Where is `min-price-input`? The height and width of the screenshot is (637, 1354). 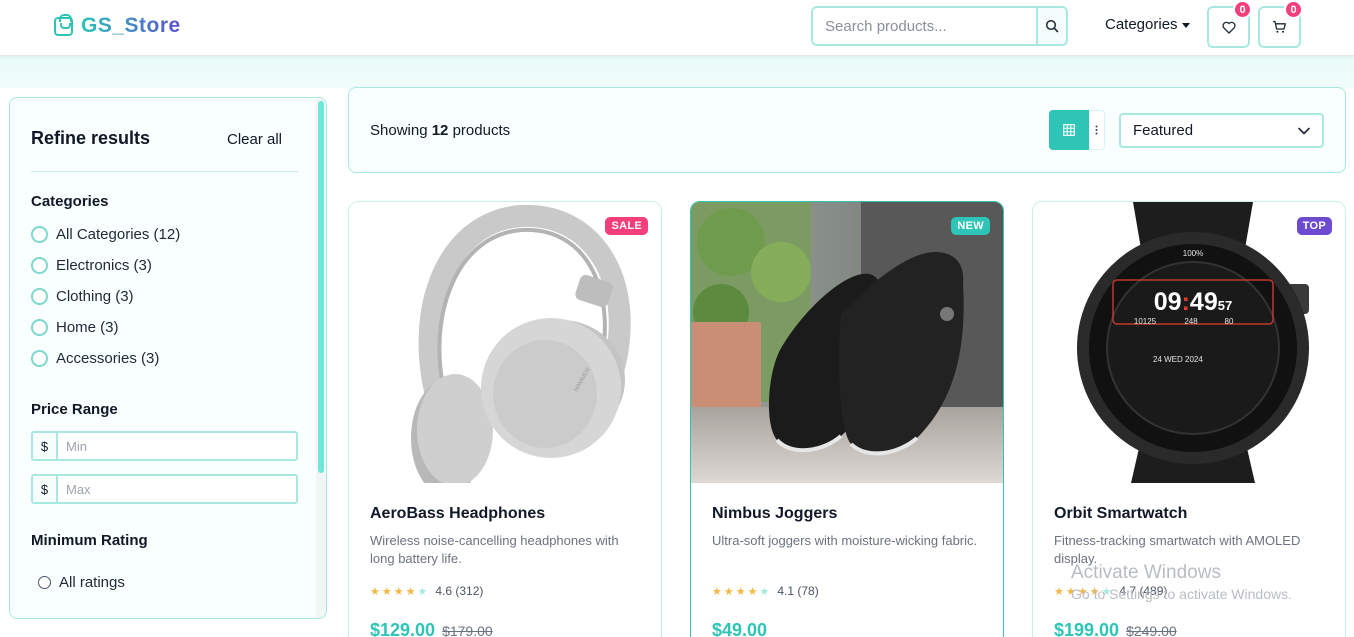
min-price-input is located at coordinates (177, 446).